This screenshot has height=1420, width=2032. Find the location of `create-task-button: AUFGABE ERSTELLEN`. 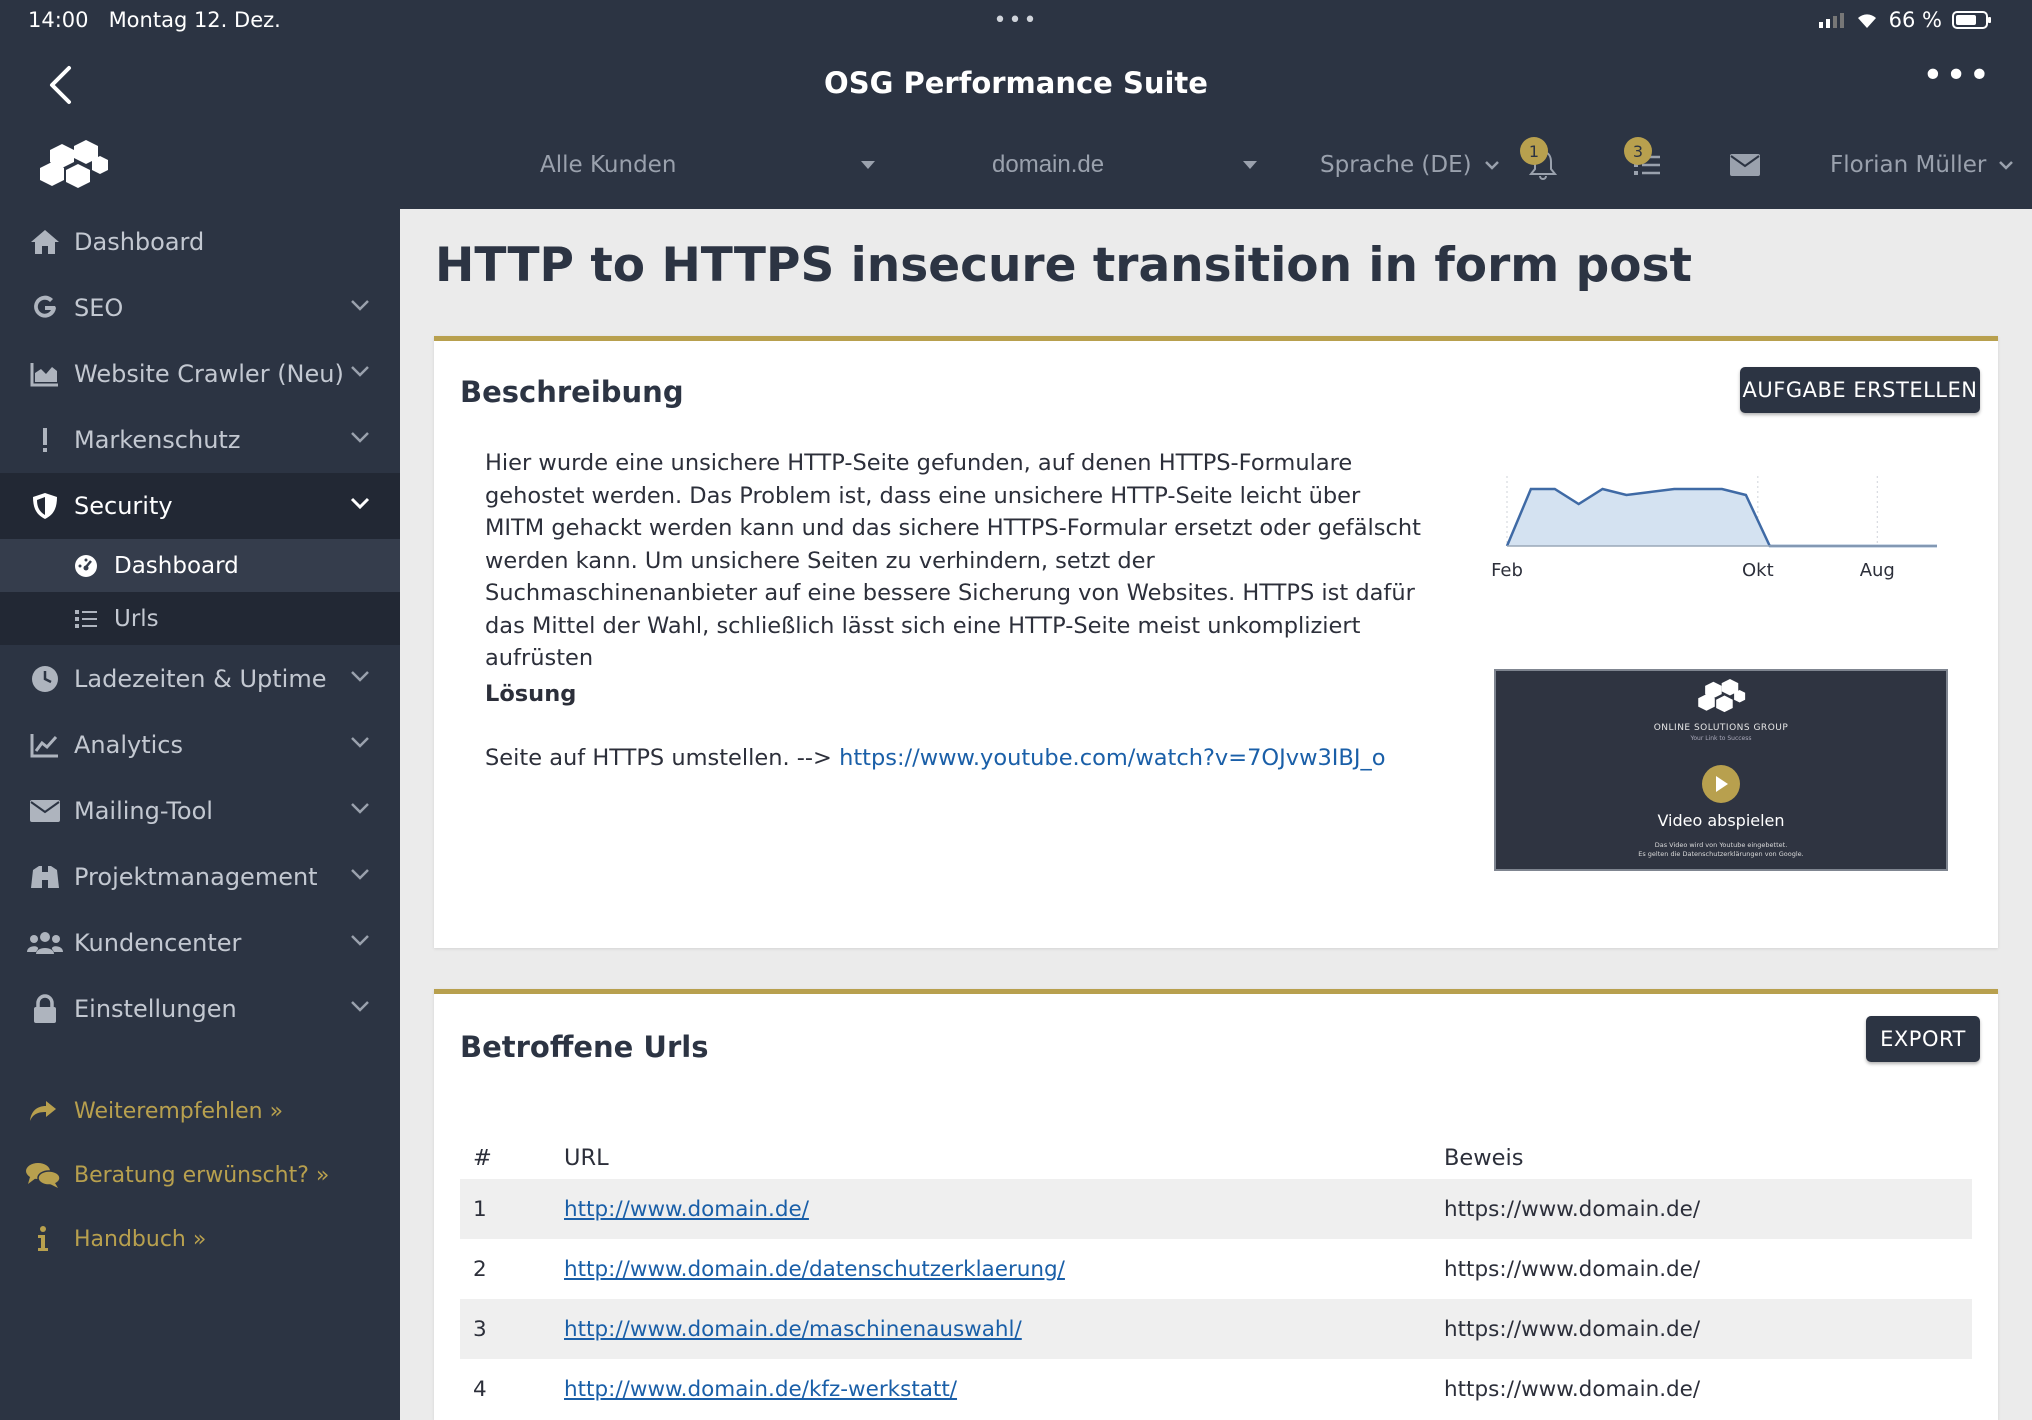

create-task-button: AUFGABE ERSTELLEN is located at coordinates (1860, 390).